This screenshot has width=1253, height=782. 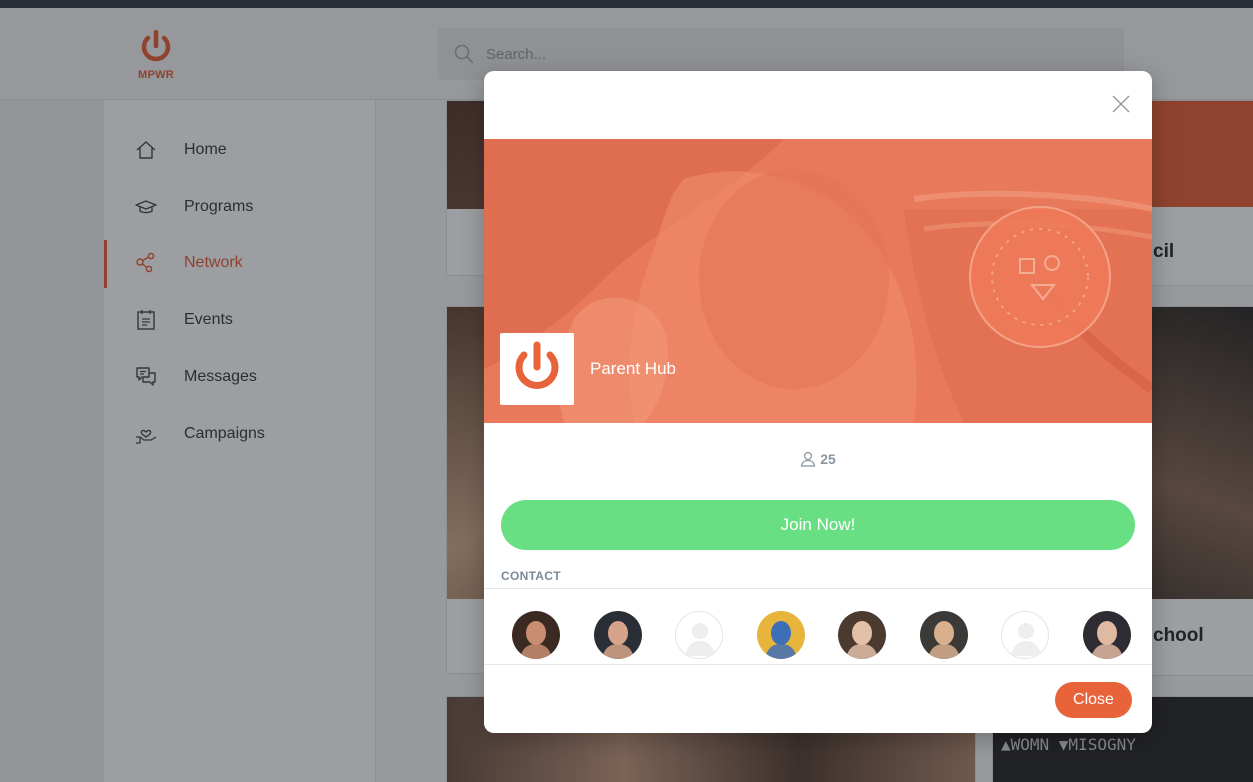 What do you see at coordinates (808, 459) in the screenshot?
I see `user-icon` at bounding box center [808, 459].